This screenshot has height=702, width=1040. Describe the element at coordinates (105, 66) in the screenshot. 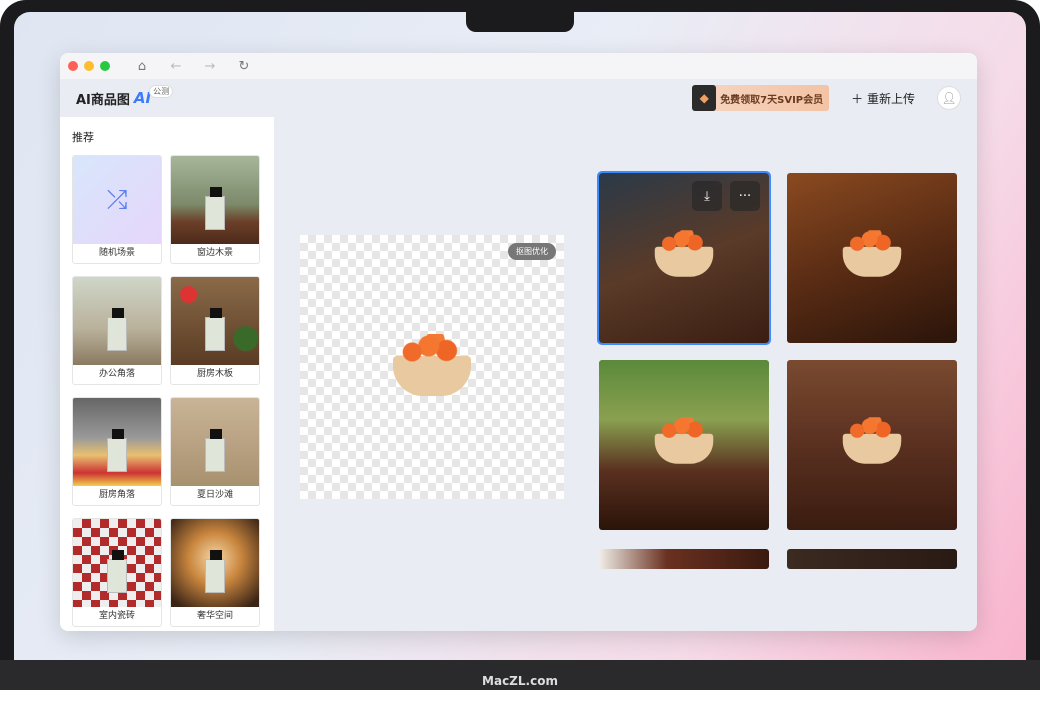

I see `maximize-button` at that location.